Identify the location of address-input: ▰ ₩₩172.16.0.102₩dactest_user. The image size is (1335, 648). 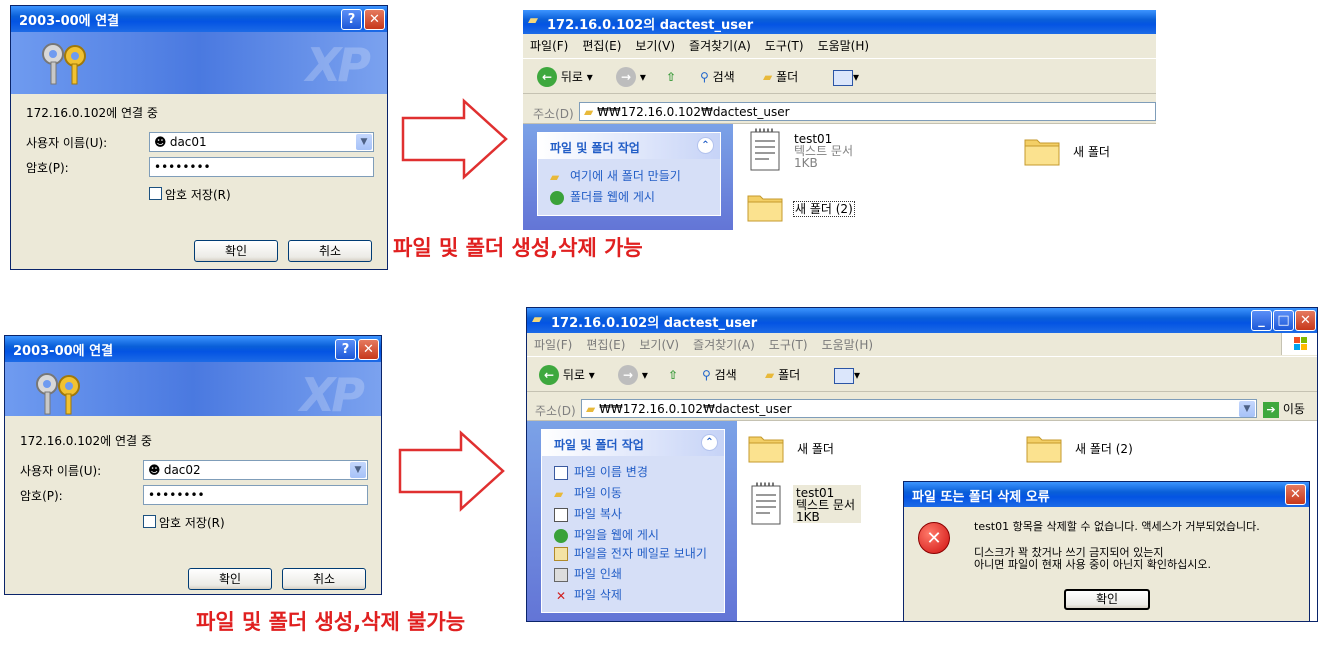
(867, 111).